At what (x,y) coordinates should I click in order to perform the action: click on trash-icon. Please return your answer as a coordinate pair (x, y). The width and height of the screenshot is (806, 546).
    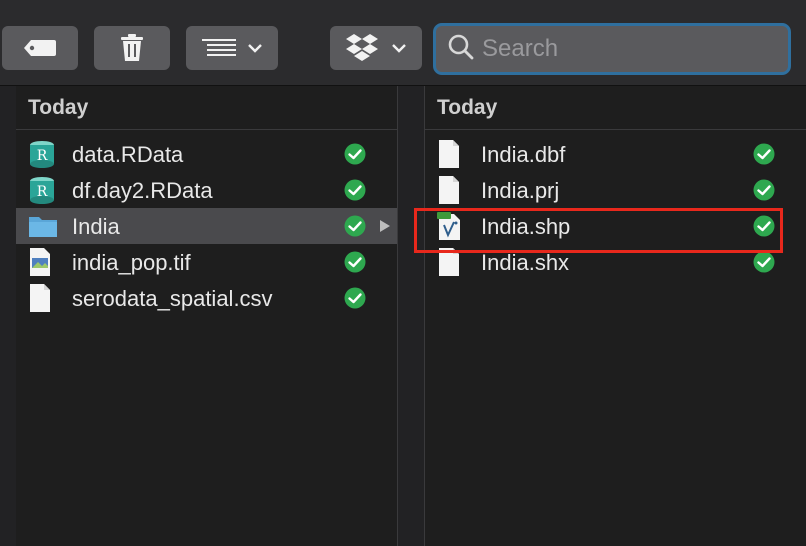
    Looking at the image, I should click on (132, 48).